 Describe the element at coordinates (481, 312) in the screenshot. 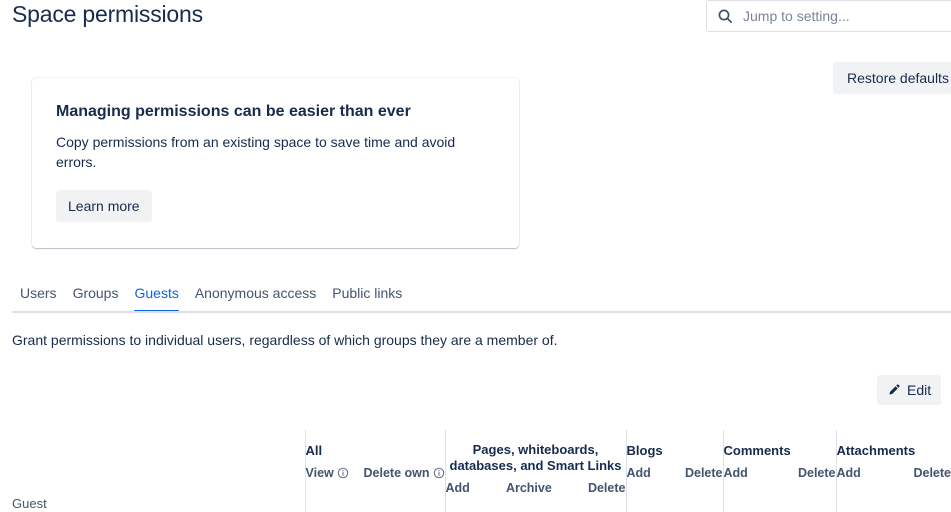

I see `tabs-divider` at that location.